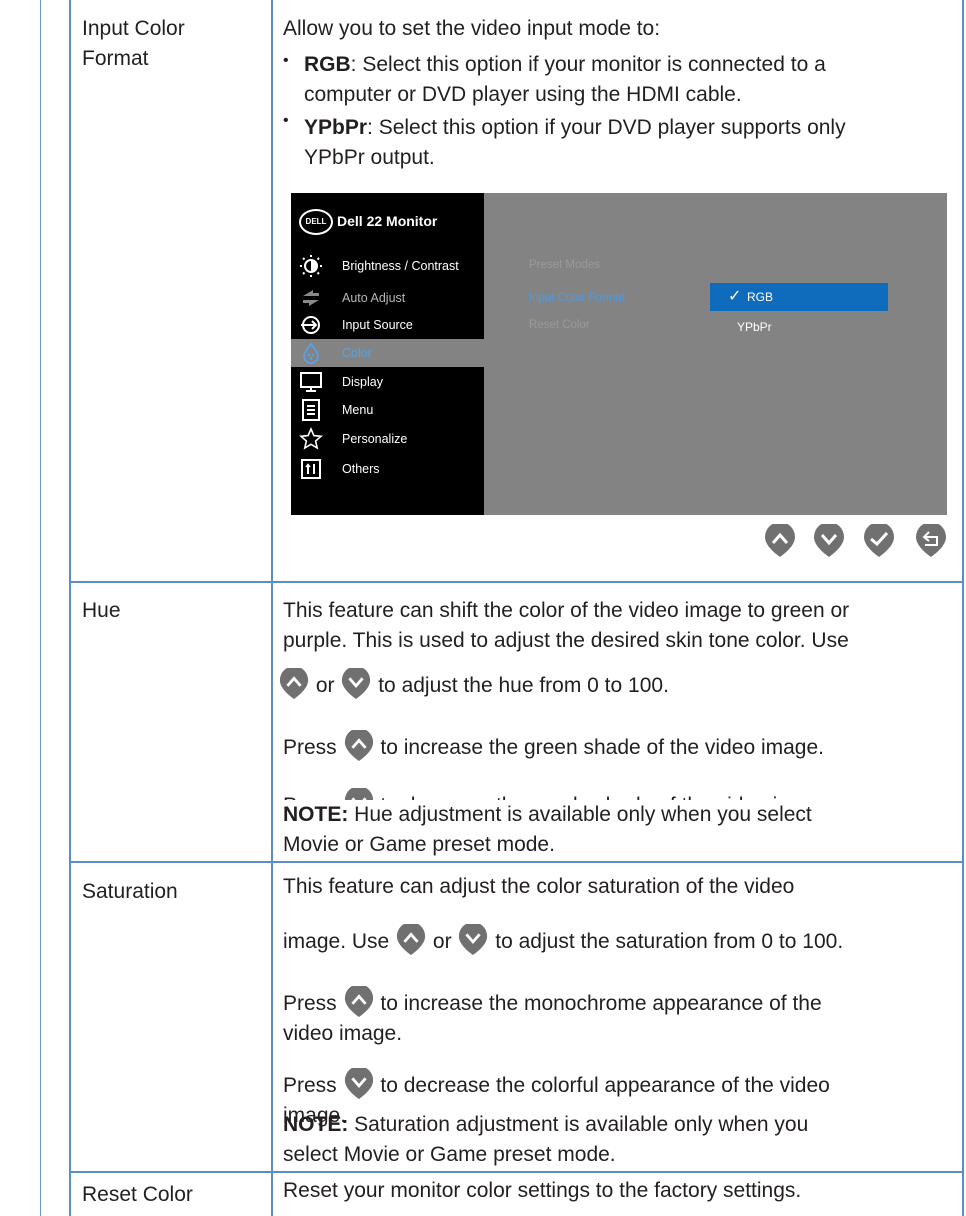 Image resolution: width=966 pixels, height=1216 pixels. Describe the element at coordinates (272, 608) in the screenshot. I see `table-border-middle` at that location.